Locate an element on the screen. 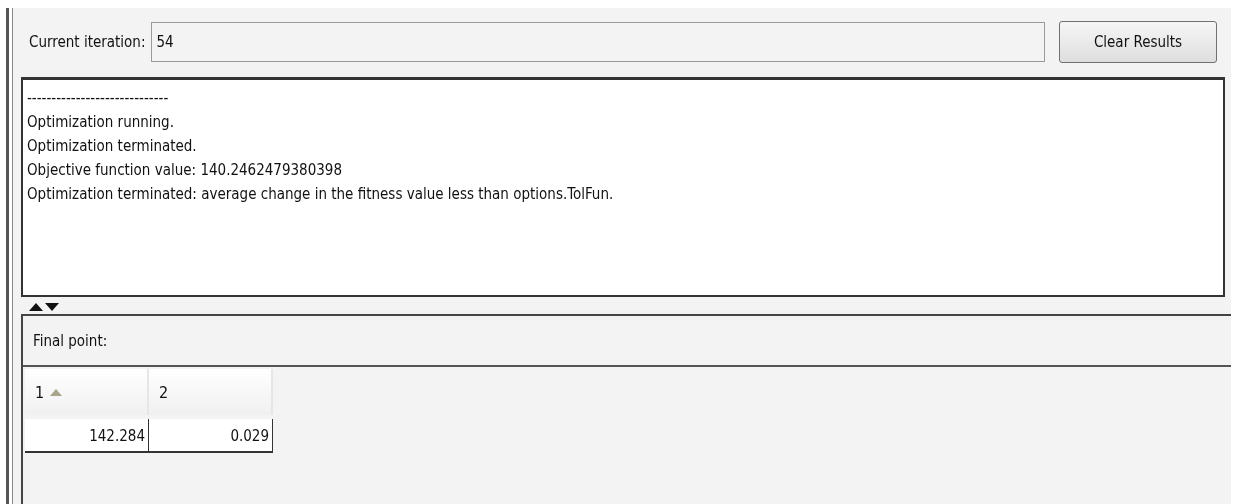 This screenshot has width=1237, height=504. log-line: Objective function value: 140.2462479380398 is located at coordinates (185, 170).